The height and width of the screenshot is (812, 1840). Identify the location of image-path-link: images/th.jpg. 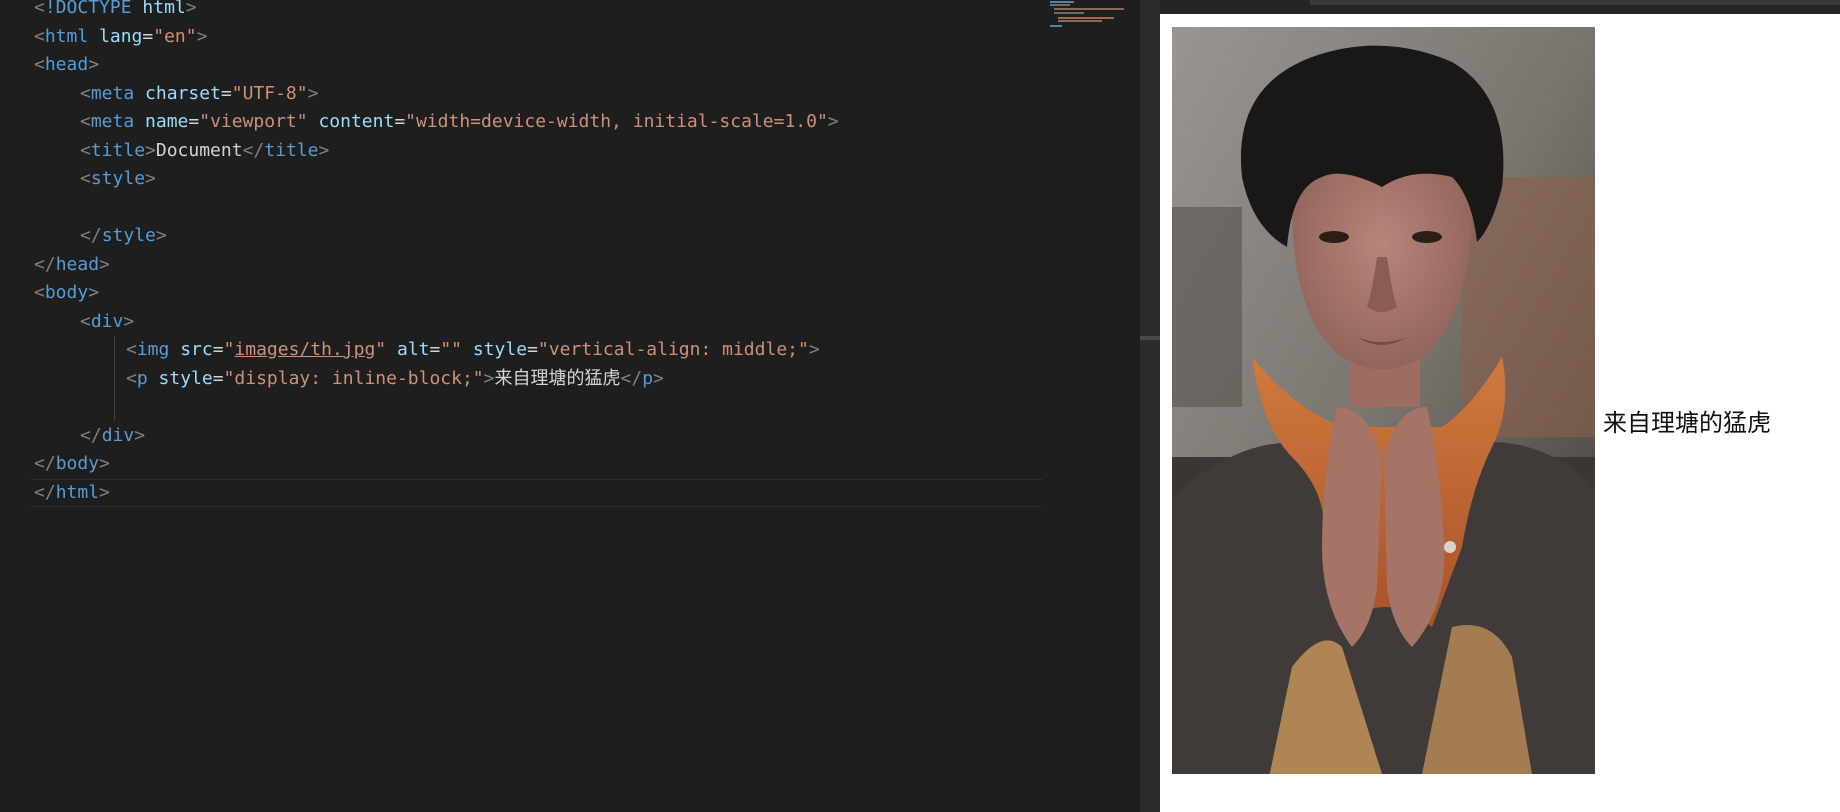
(304, 349).